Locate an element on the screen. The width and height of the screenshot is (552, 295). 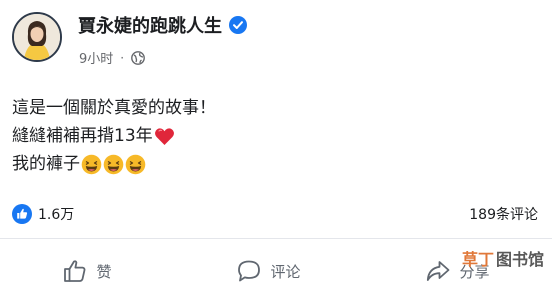
post-stats: 1.6万 189条评论 is located at coordinates (275, 214).